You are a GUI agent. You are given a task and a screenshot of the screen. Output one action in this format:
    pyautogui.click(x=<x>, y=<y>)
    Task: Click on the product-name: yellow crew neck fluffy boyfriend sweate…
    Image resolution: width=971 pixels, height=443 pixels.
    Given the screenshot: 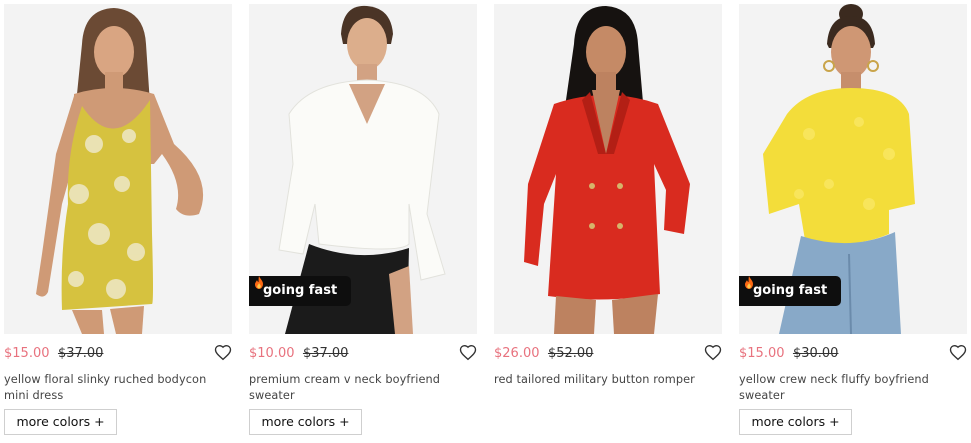 What is the action you would take?
    pyautogui.click(x=853, y=387)
    